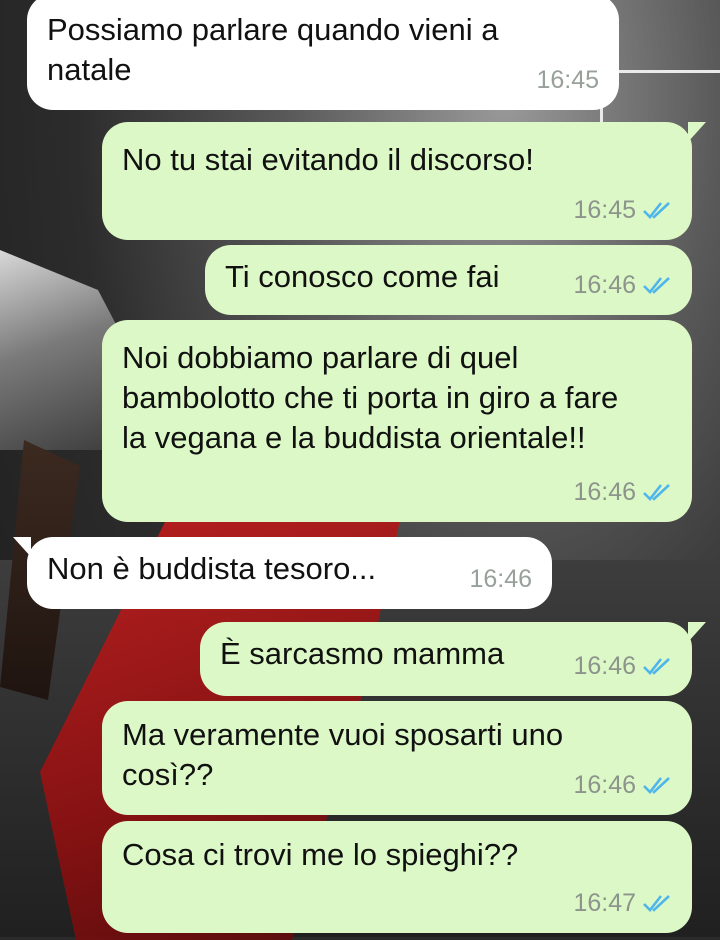 The image size is (720, 940). Describe the element at coordinates (404, 181) in the screenshot. I see `message-bubble-outgoing: No tu stai evitando il discorso! 16:45` at that location.